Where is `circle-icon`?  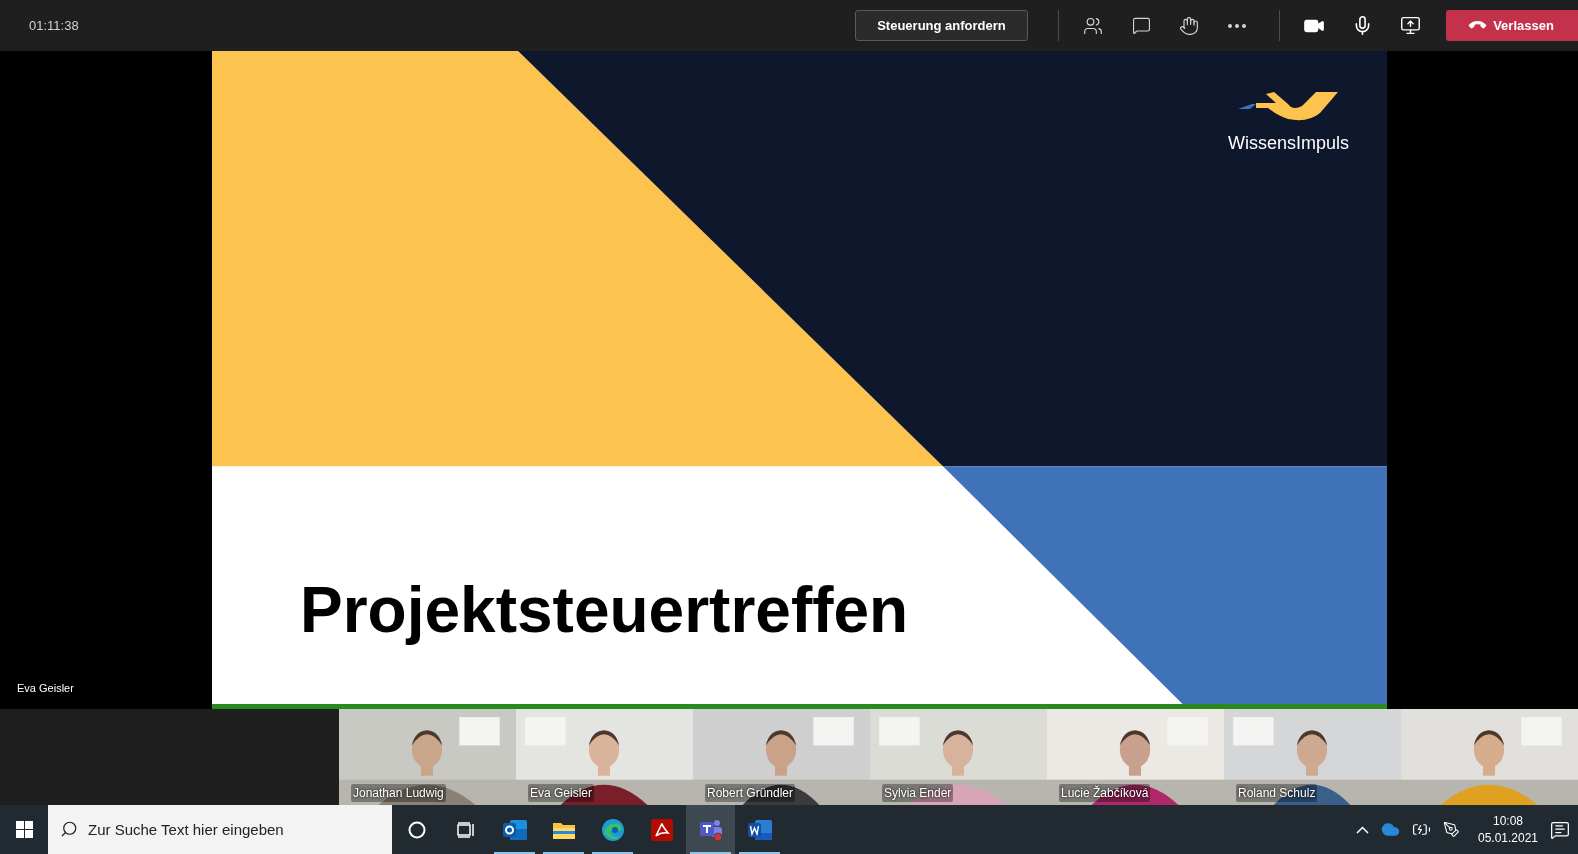
circle-icon is located at coordinates (416, 829).